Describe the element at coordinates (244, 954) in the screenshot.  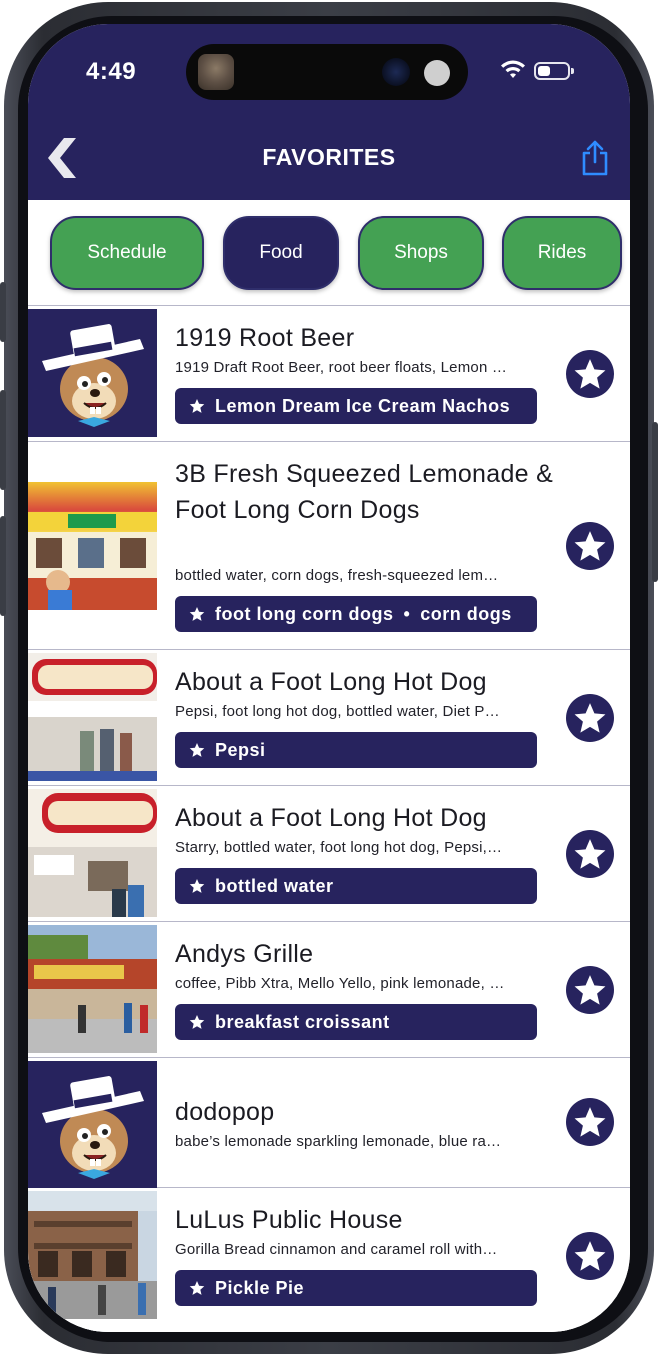
I see `item-title: Andys Grille` at that location.